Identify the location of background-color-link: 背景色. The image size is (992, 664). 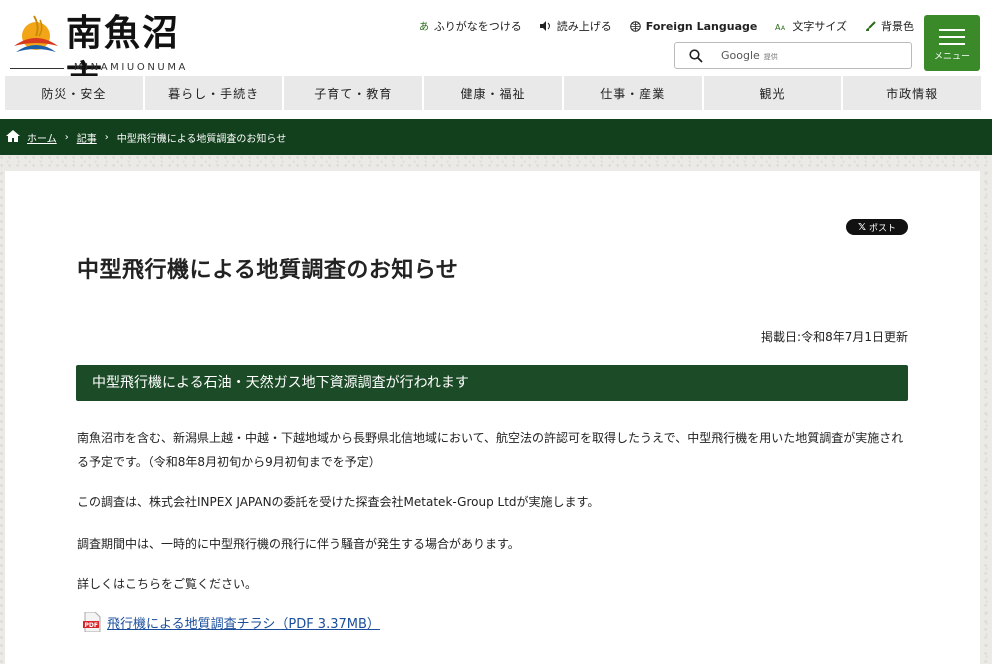
(889, 26).